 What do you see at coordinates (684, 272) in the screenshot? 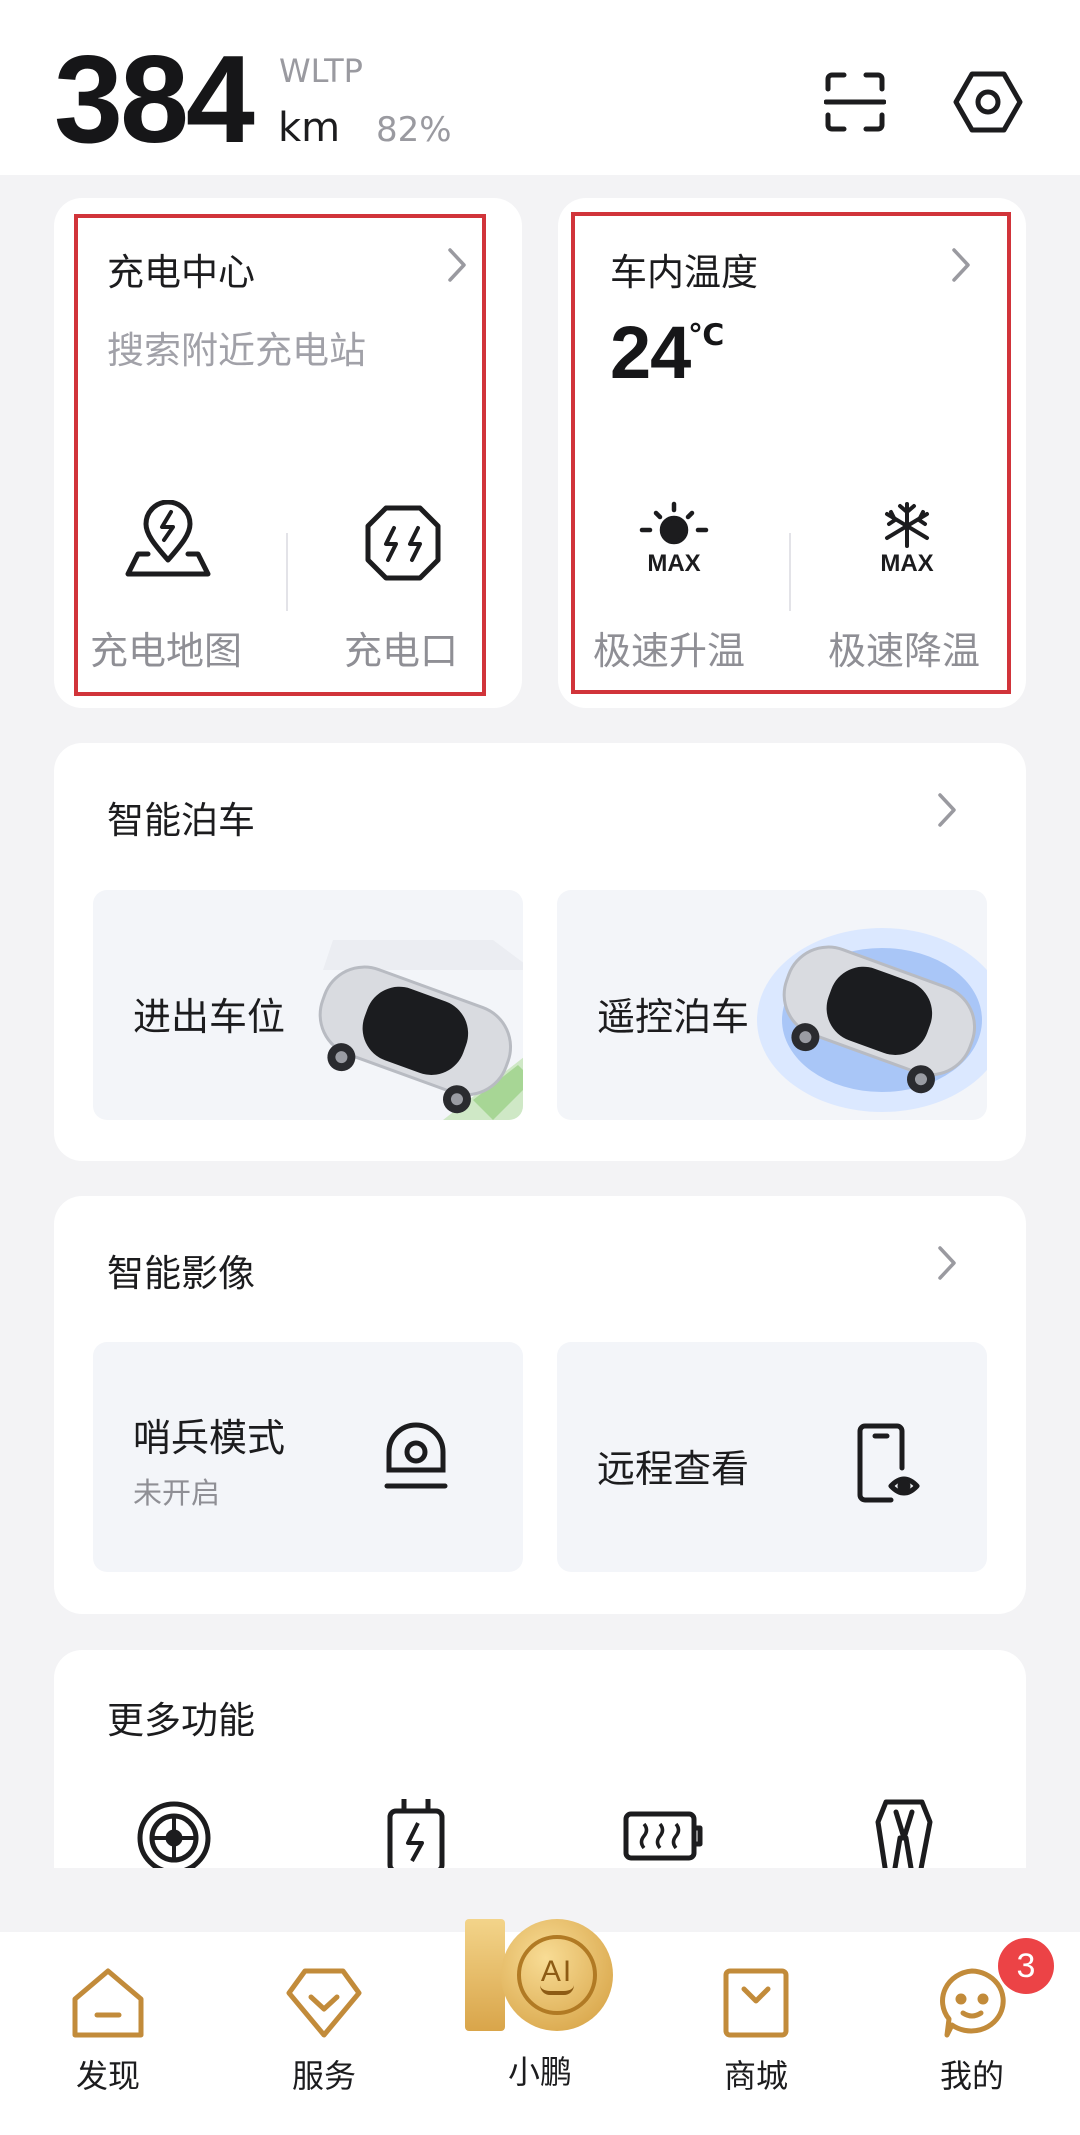
I see `temperature-card-title: 车内温度` at bounding box center [684, 272].